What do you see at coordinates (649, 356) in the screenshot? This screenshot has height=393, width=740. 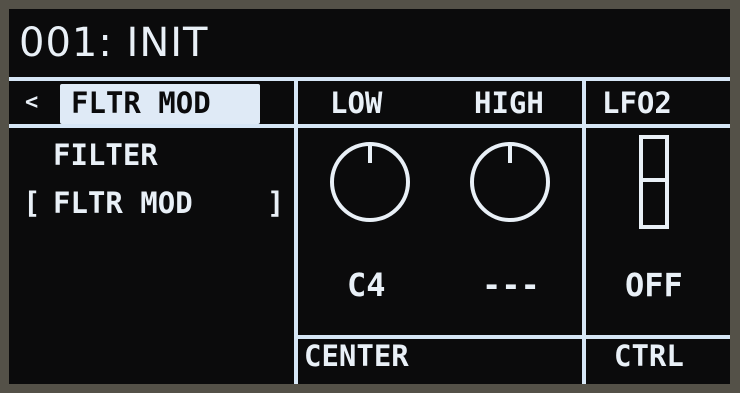 I see `ctrl-label: CTRL` at bounding box center [649, 356].